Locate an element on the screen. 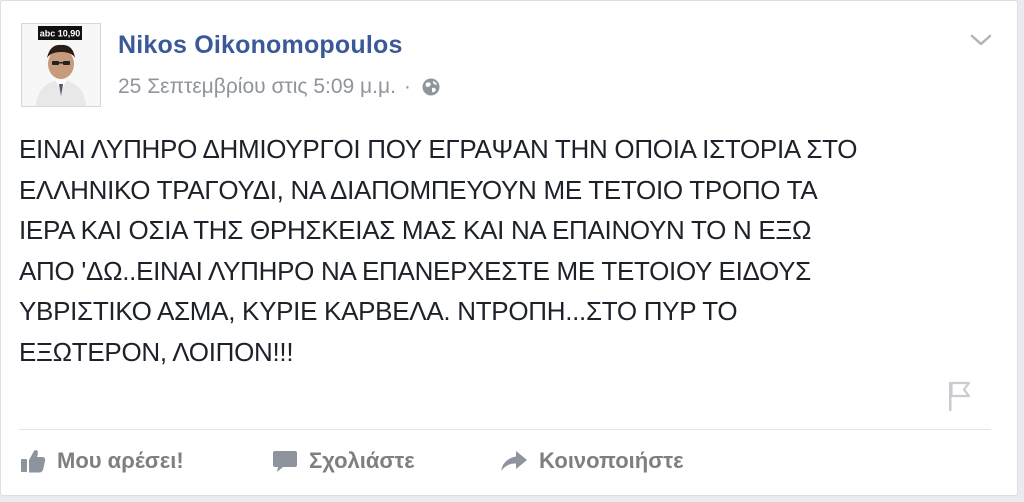 The width and height of the screenshot is (1024, 502). share-button: Κοινοποιήστε is located at coordinates (591, 461).